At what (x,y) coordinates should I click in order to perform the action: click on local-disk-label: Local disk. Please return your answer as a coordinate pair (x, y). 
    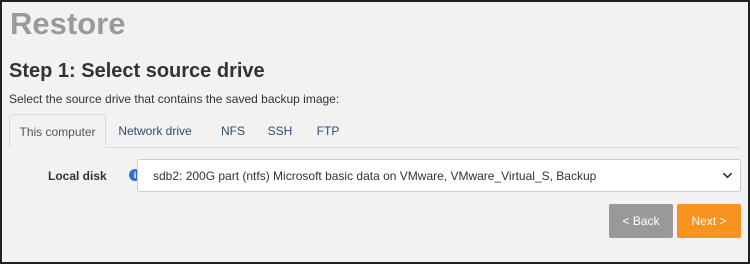
    Looking at the image, I should click on (77, 176).